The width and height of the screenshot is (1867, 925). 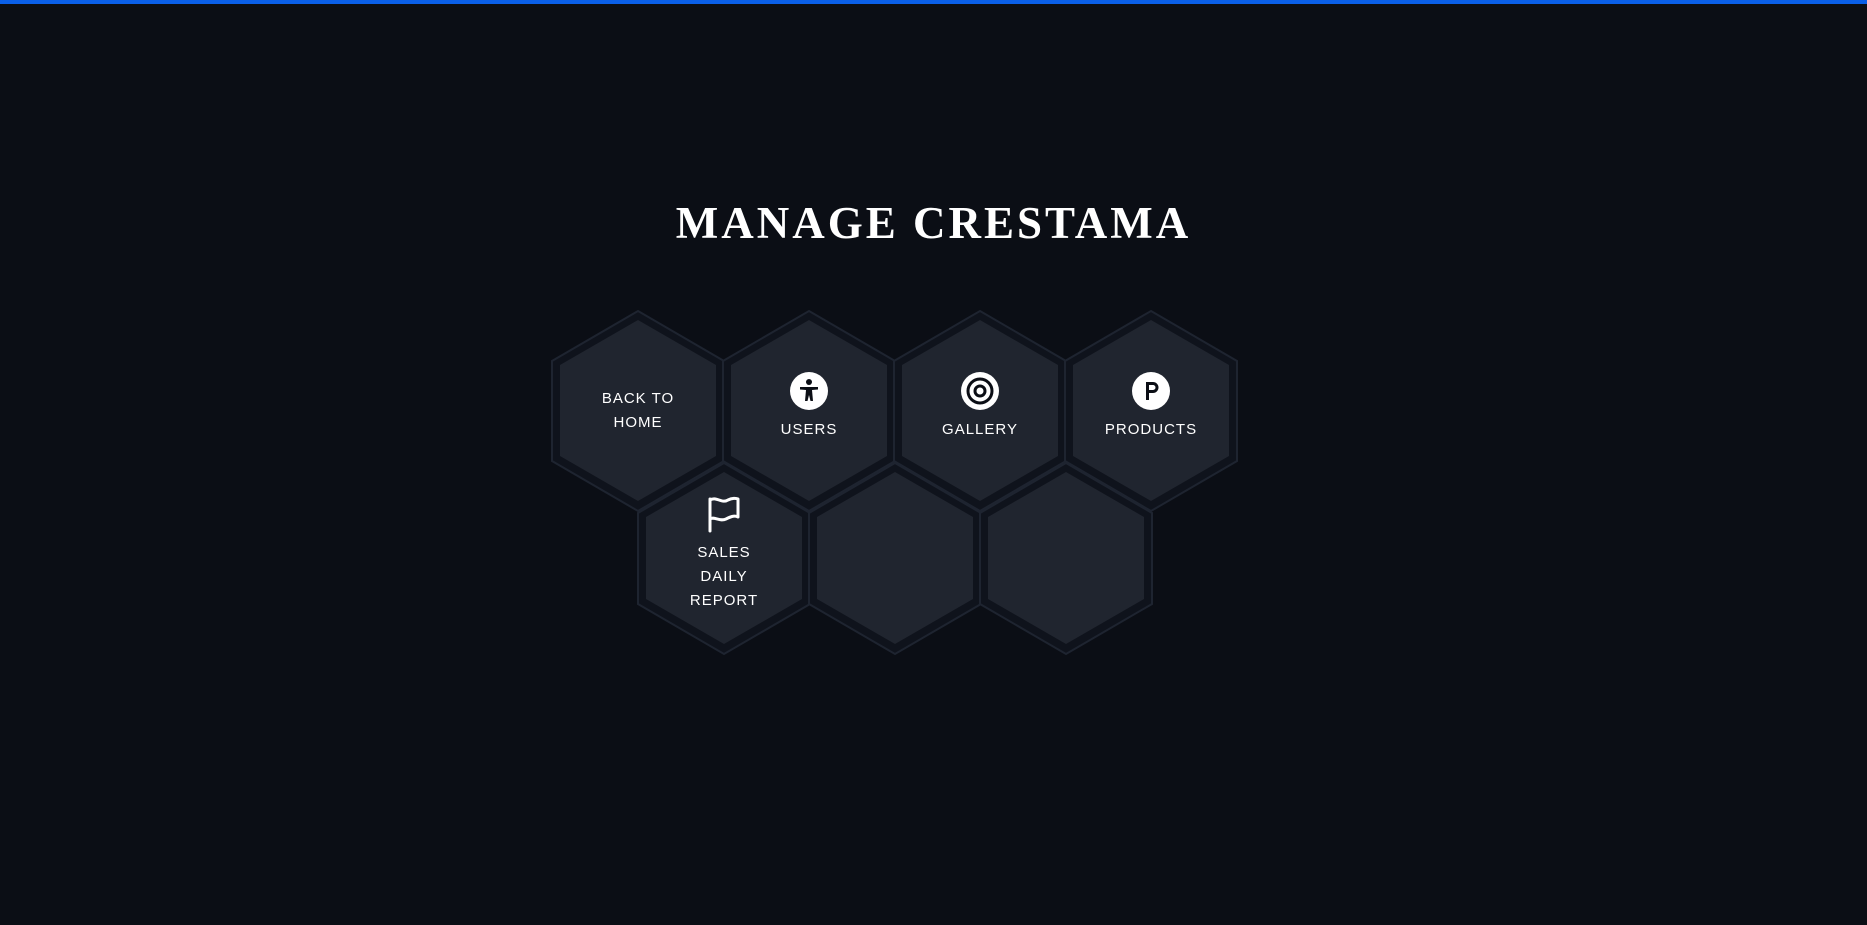 I want to click on products-link: PRODUCTS, so click(x=1151, y=407).